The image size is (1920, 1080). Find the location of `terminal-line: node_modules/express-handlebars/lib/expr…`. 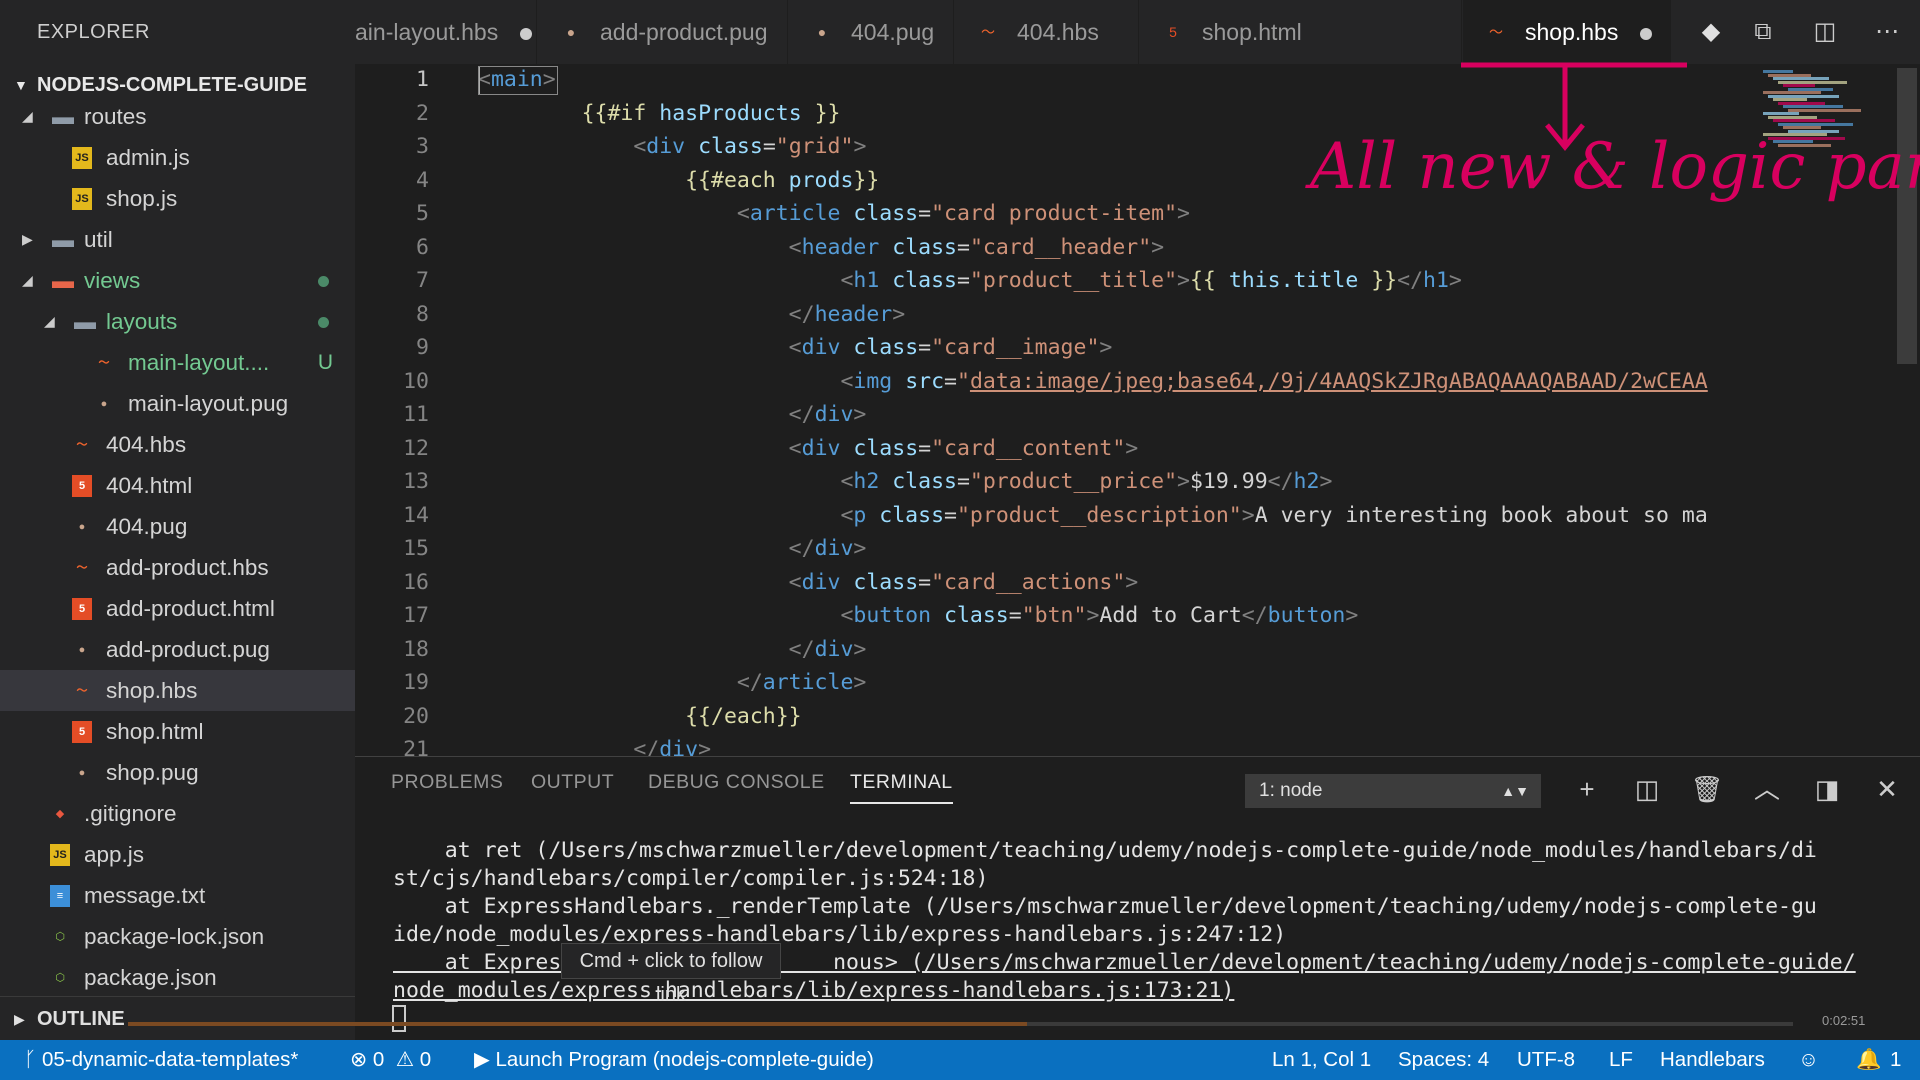

terminal-line: node_modules/express-handlebars/lib/expr… is located at coordinates (813, 991).